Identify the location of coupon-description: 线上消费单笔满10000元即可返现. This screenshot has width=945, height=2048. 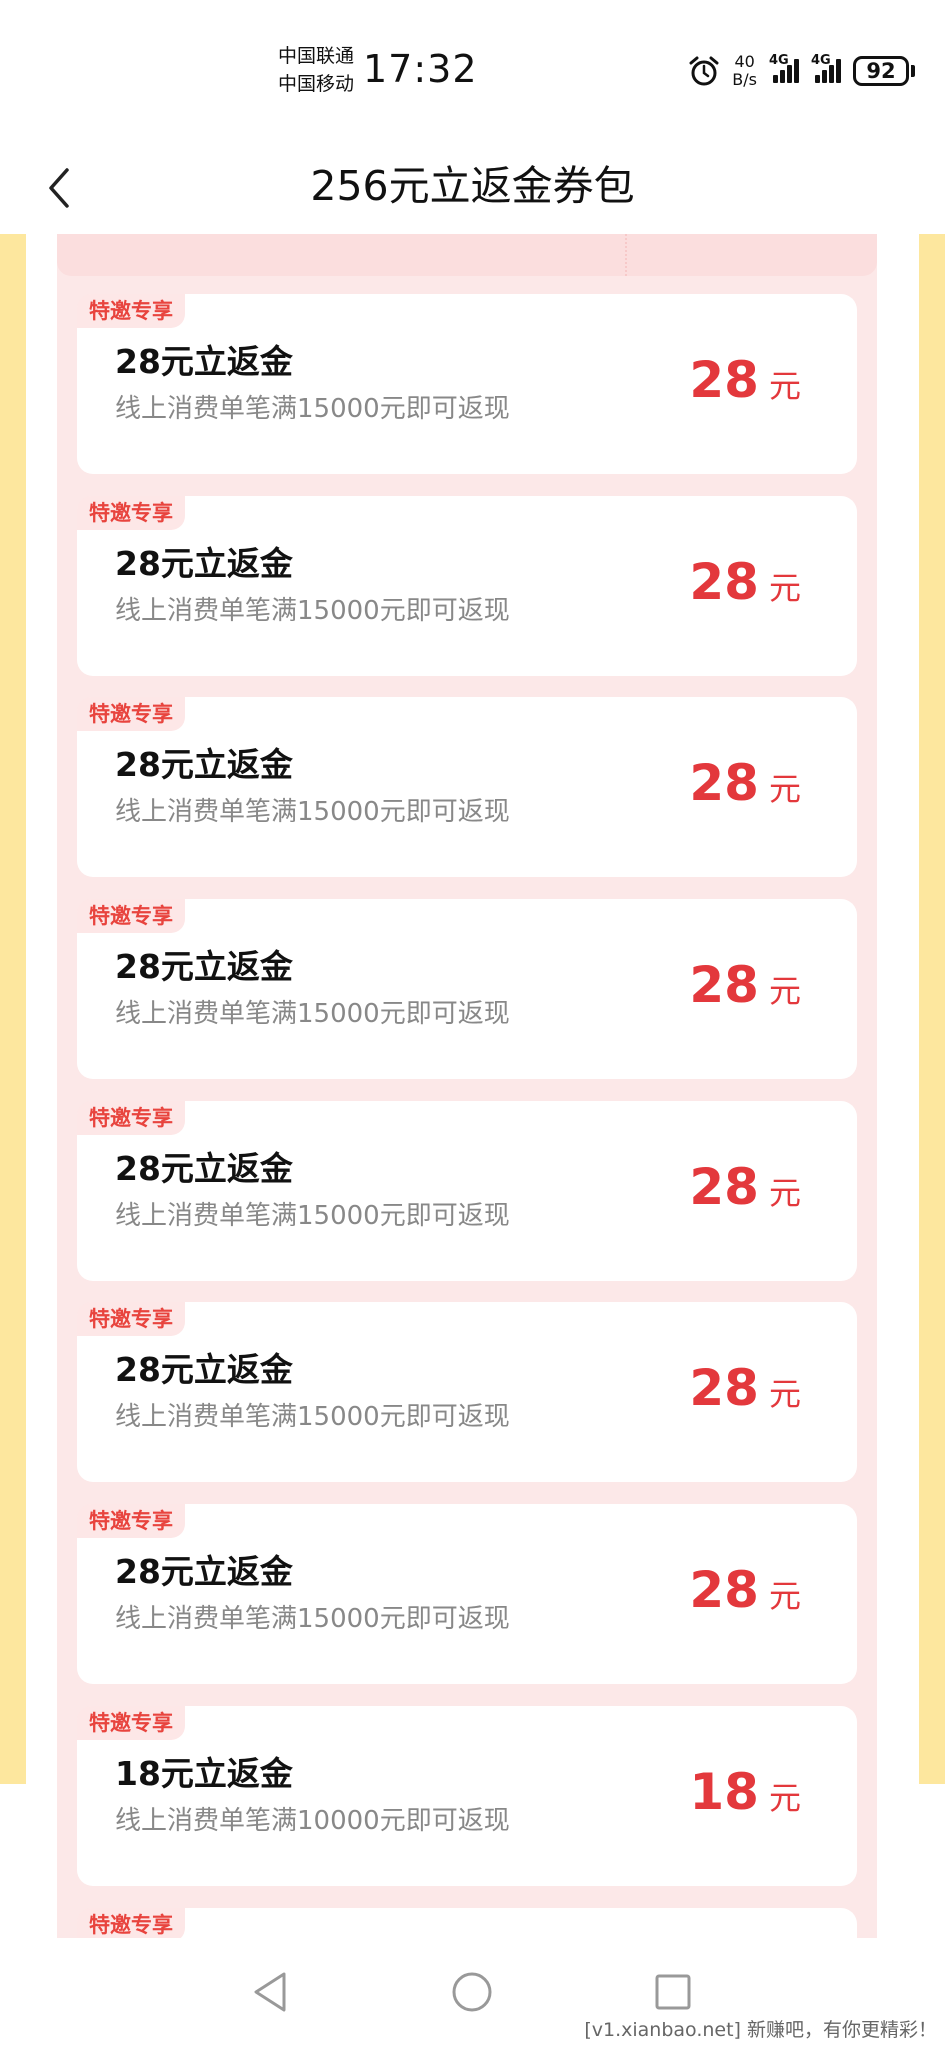
(312, 1821).